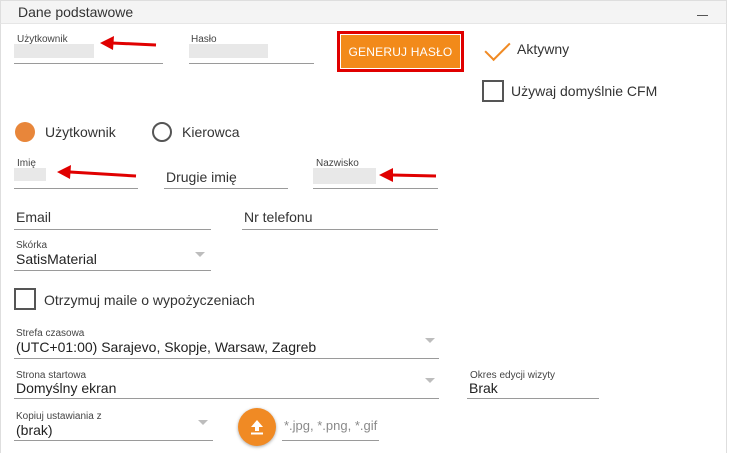 The image size is (729, 453). Describe the element at coordinates (149, 300) in the screenshot. I see `mail-notifications-label: Otrzymuj maile o wypożyczeniach` at that location.